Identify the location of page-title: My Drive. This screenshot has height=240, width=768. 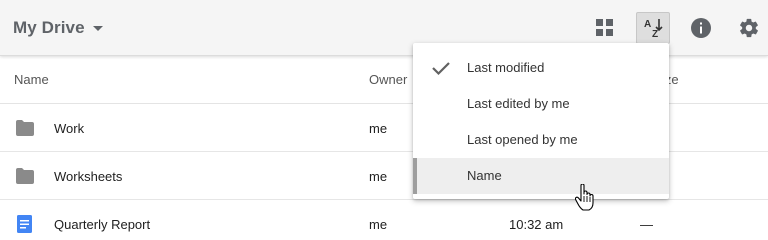
(49, 27).